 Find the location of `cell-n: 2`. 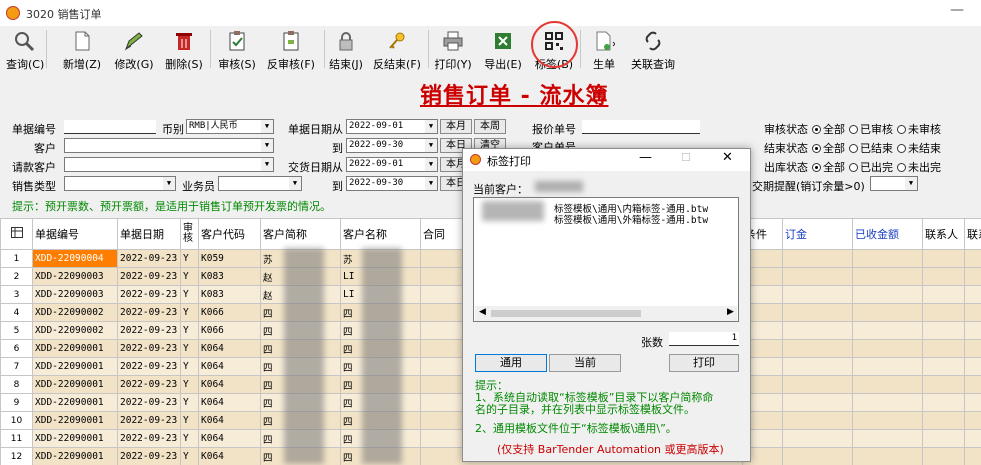

cell-n: 2 is located at coordinates (16, 276).